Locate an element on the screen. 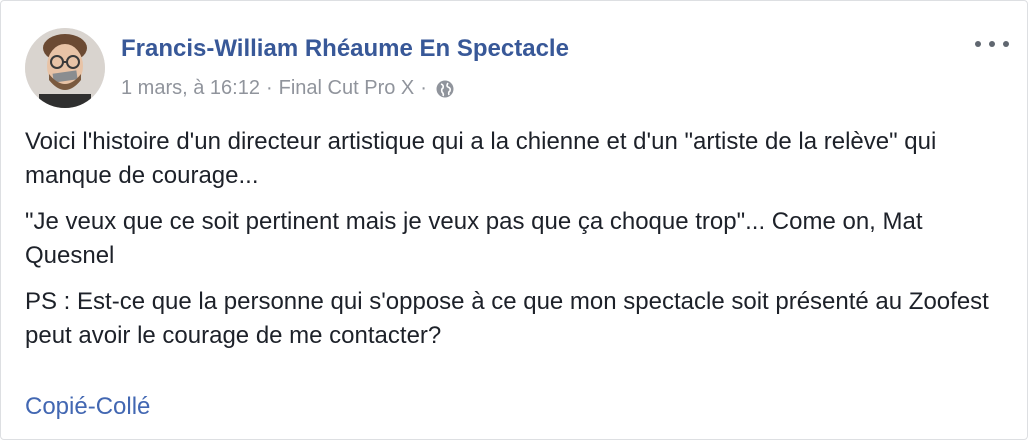 The image size is (1028, 440). post-app: Final Cut Pro X is located at coordinates (347, 88).